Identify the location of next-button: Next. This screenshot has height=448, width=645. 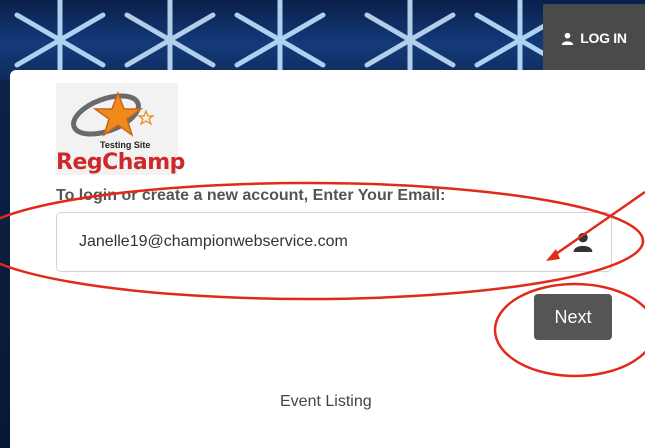
(573, 317).